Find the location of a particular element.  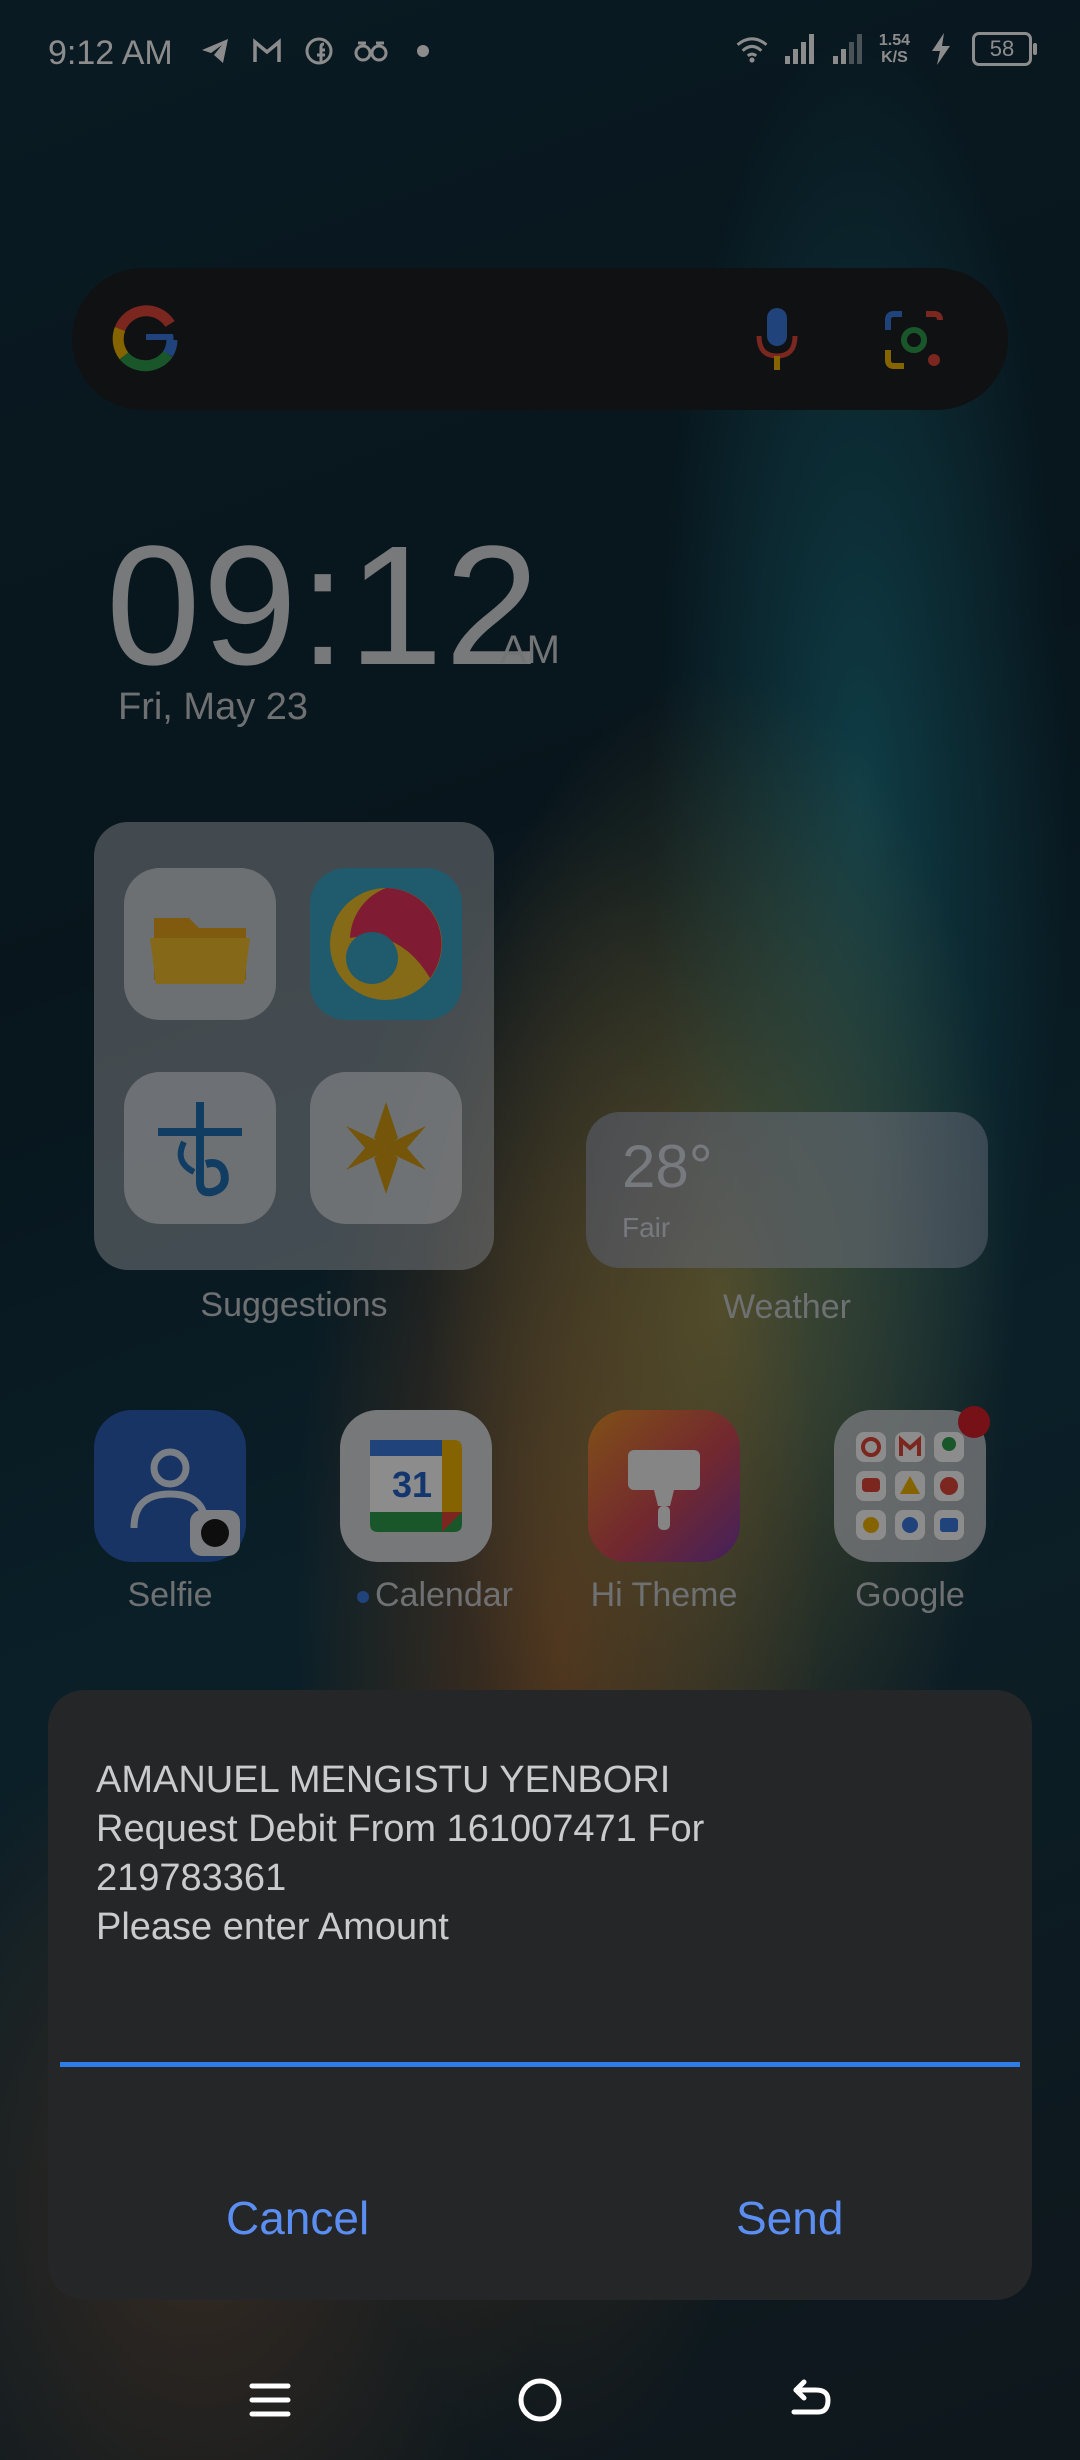

home-icon is located at coordinates (540, 2400).